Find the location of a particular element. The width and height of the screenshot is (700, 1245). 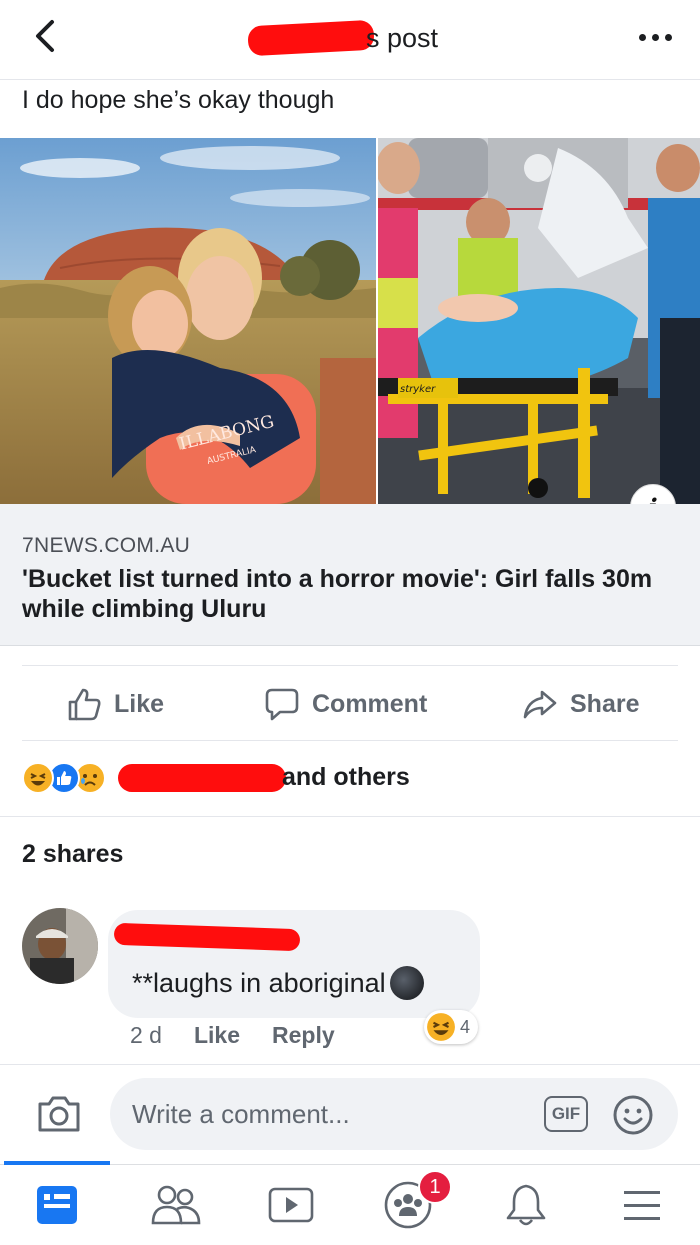

comment-input is located at coordinates (394, 1114).